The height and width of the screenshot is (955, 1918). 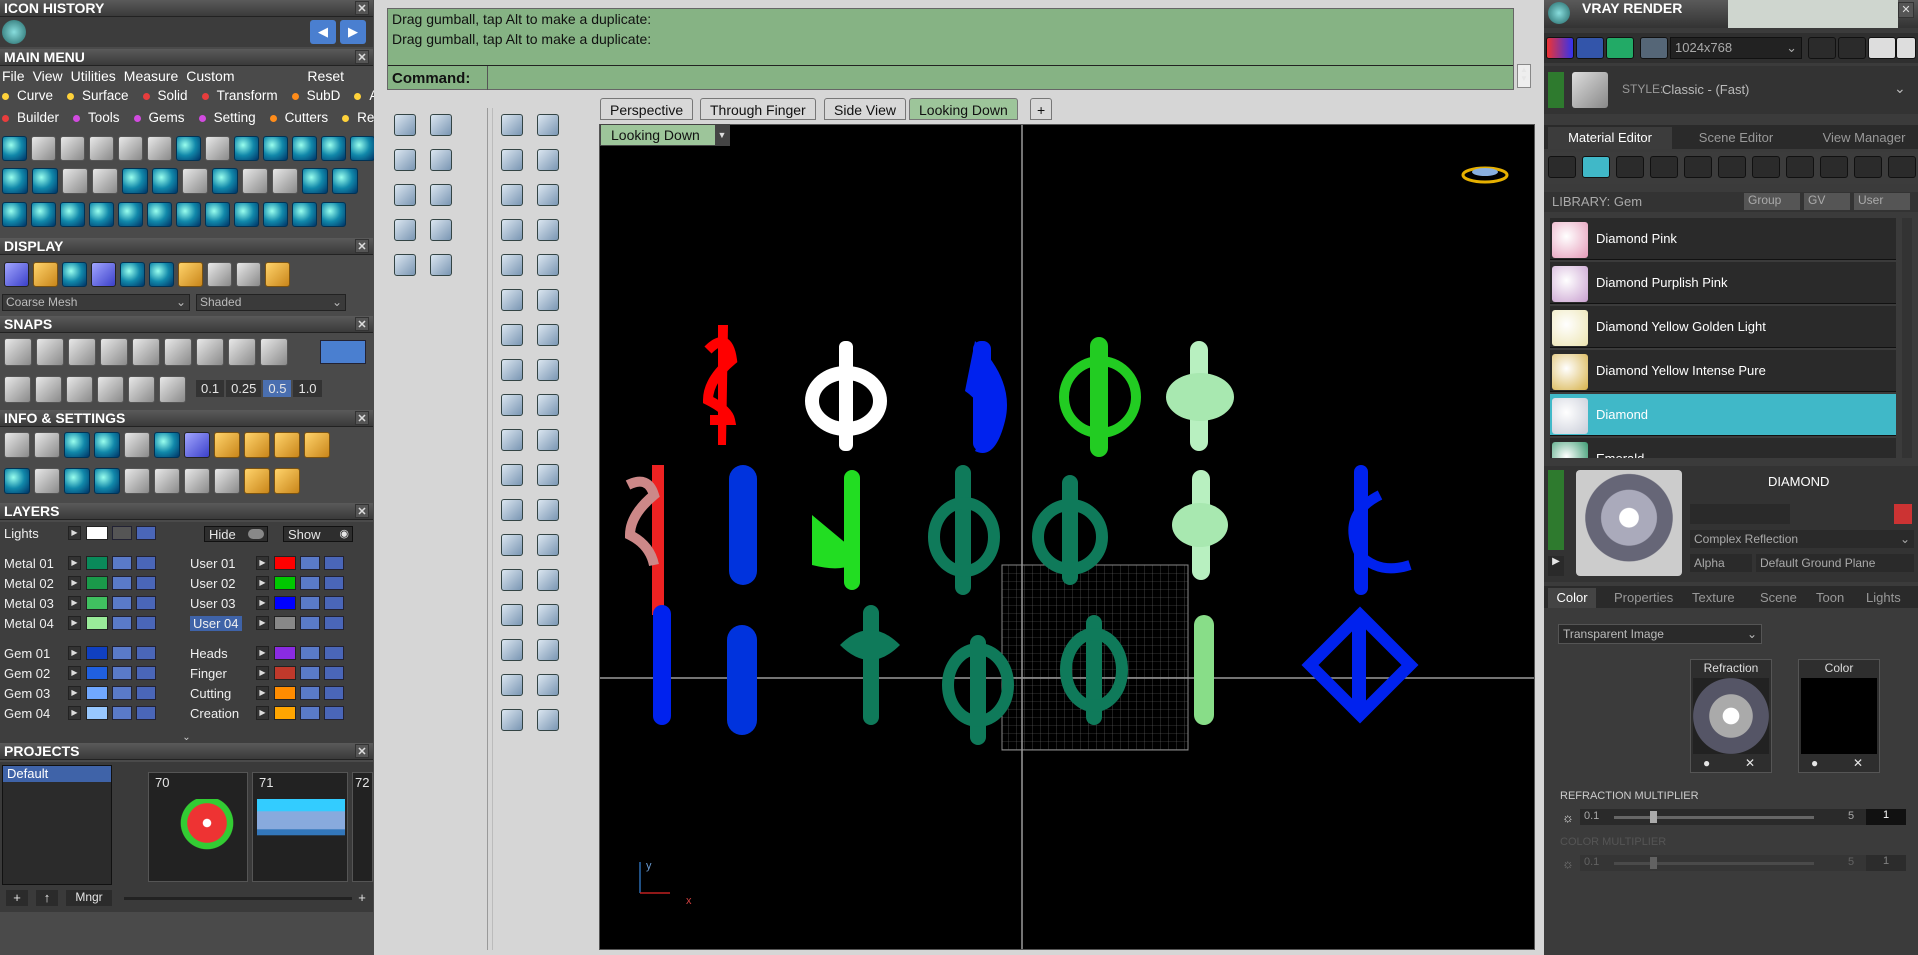 I want to click on layer-row-lights: Lights ▶, so click(x=85, y=535).